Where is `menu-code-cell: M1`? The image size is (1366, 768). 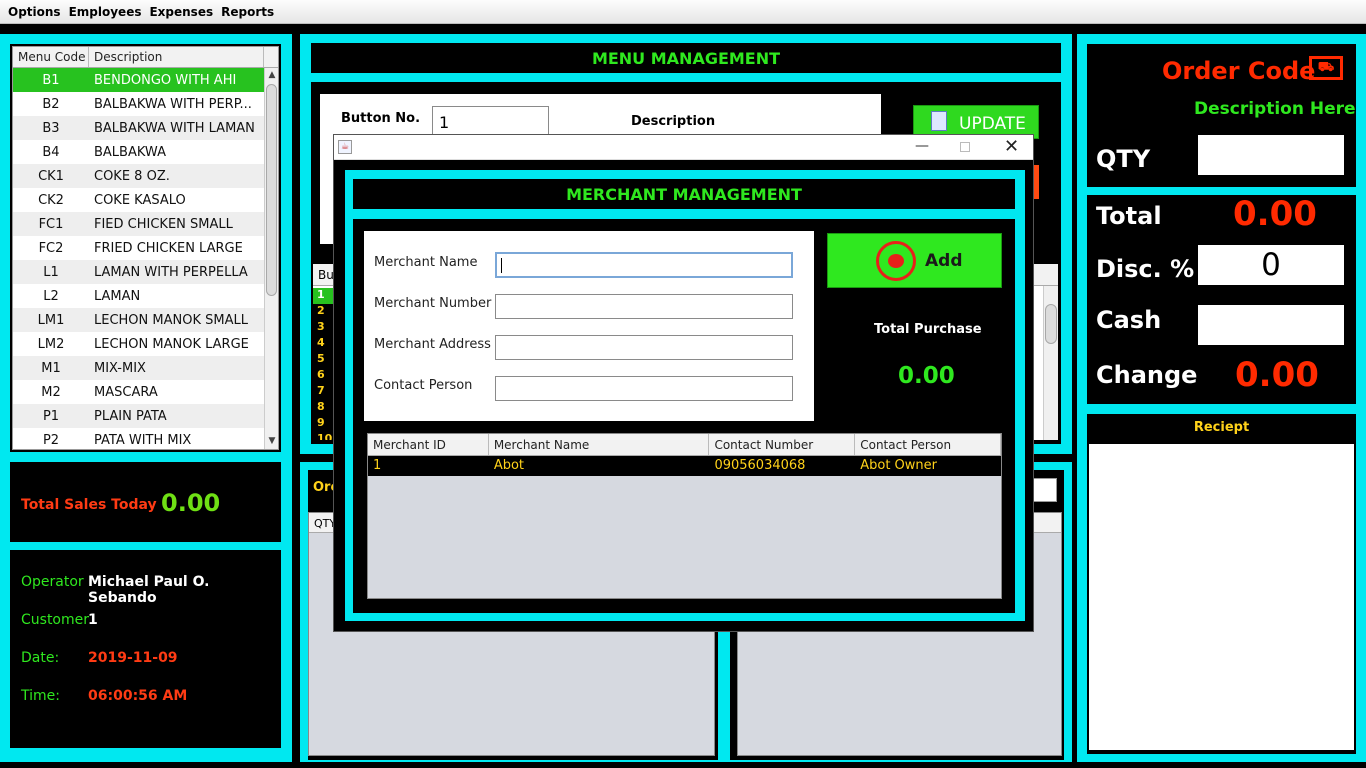
menu-code-cell: M1 is located at coordinates (51, 368).